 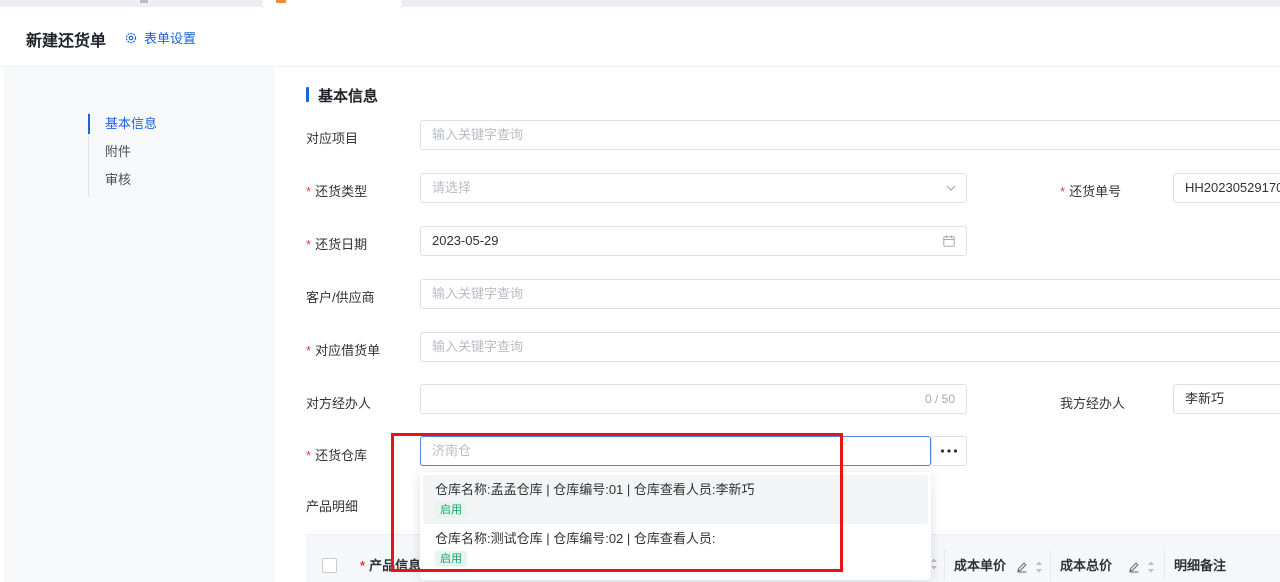 I want to click on our-handler-input: 李新巧, so click(x=1226, y=399).